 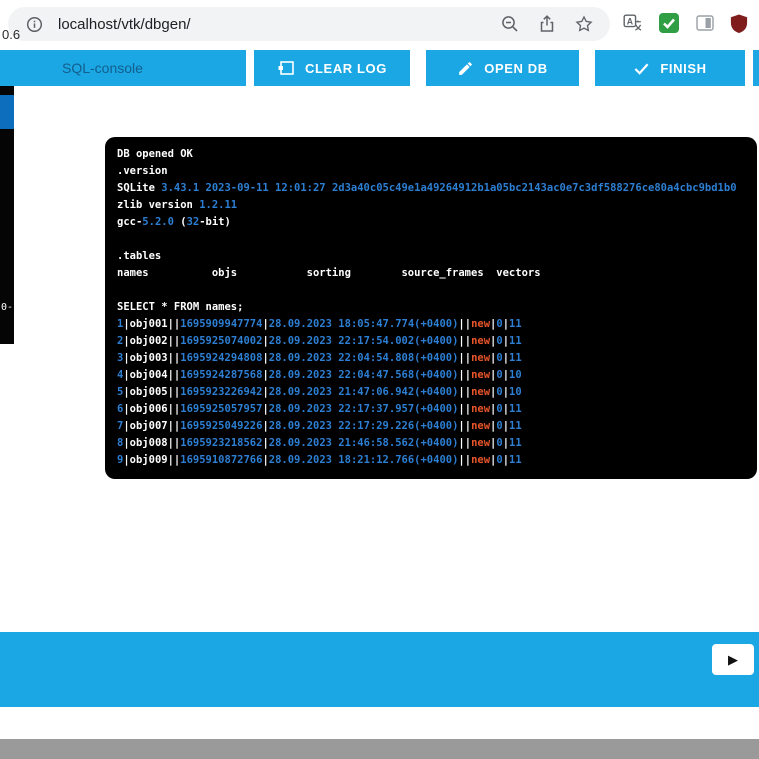 I want to click on toolbar-title-segment: SQL-console, so click(x=123, y=68).